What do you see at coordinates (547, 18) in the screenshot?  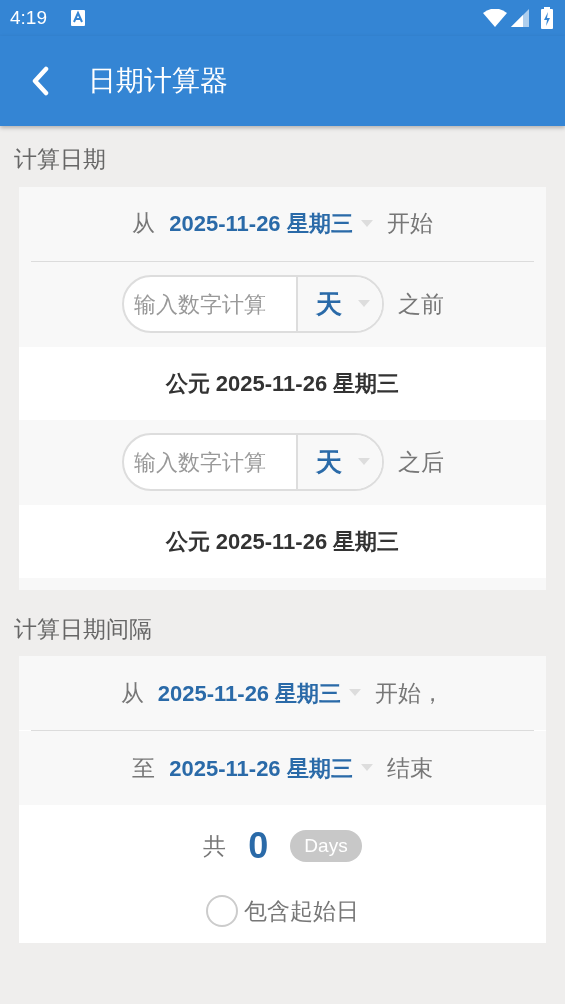 I see `battery-icon` at bounding box center [547, 18].